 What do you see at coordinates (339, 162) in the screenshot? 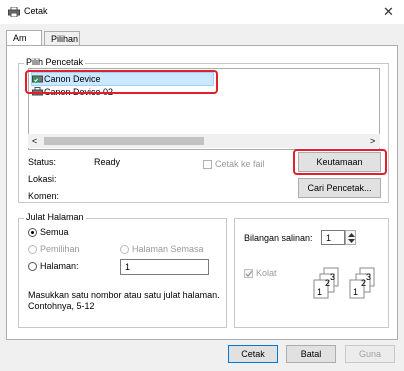
I see `preferences-button: Keutamaan` at bounding box center [339, 162].